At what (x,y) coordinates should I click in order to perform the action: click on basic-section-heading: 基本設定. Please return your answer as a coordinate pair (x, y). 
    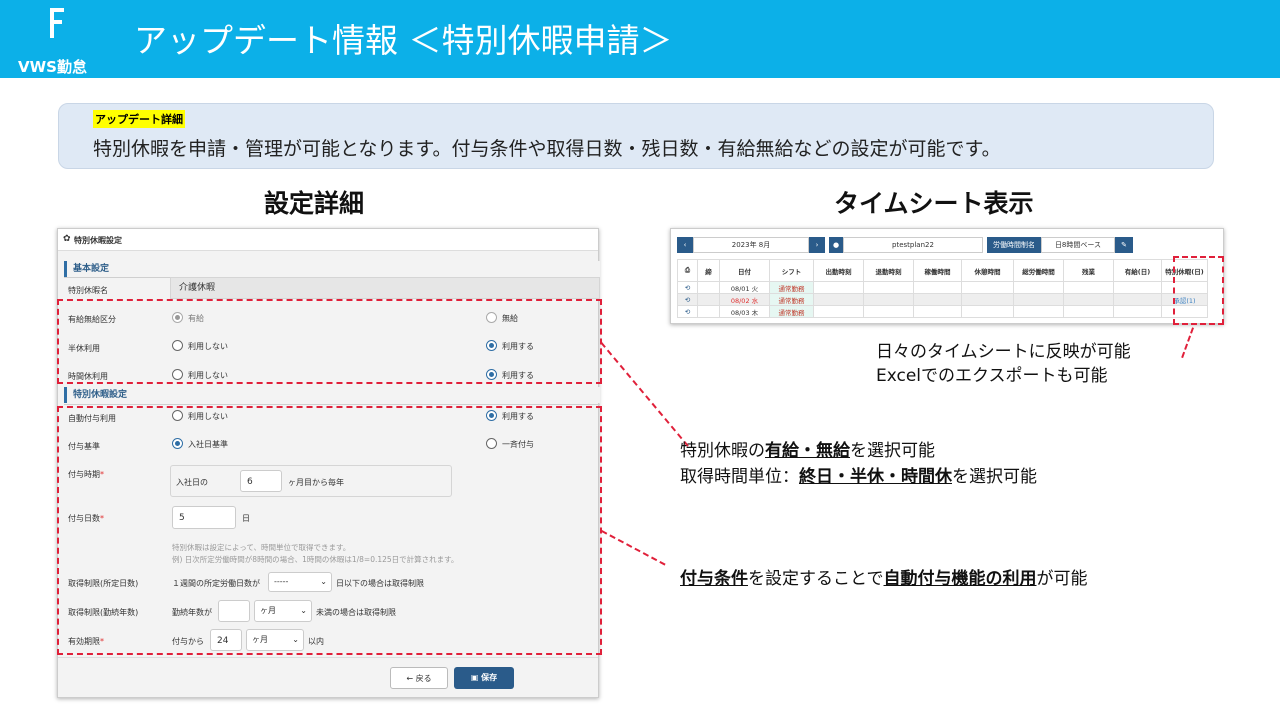
    Looking at the image, I should click on (332, 269).